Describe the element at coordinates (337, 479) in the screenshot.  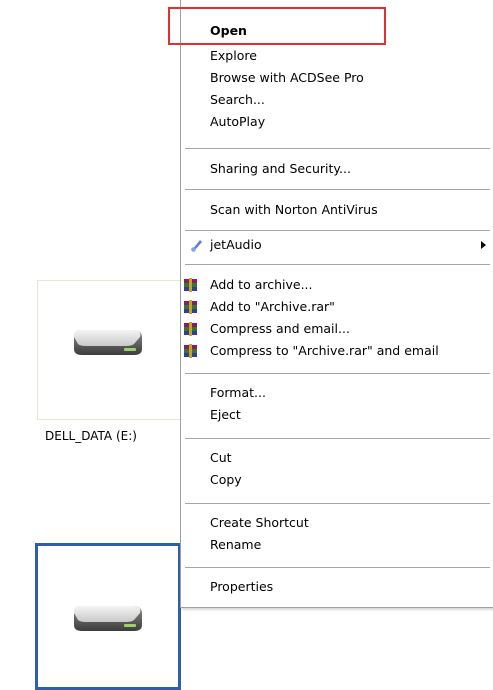
I see `menu-item-copy: Copy` at that location.